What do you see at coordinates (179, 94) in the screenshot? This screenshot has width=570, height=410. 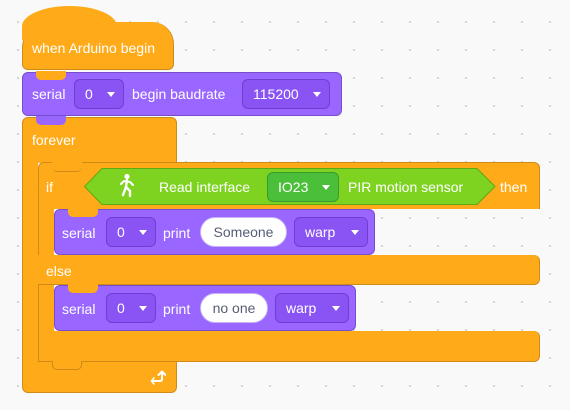 I see `begin-baudrate-label: begin baudrate` at bounding box center [179, 94].